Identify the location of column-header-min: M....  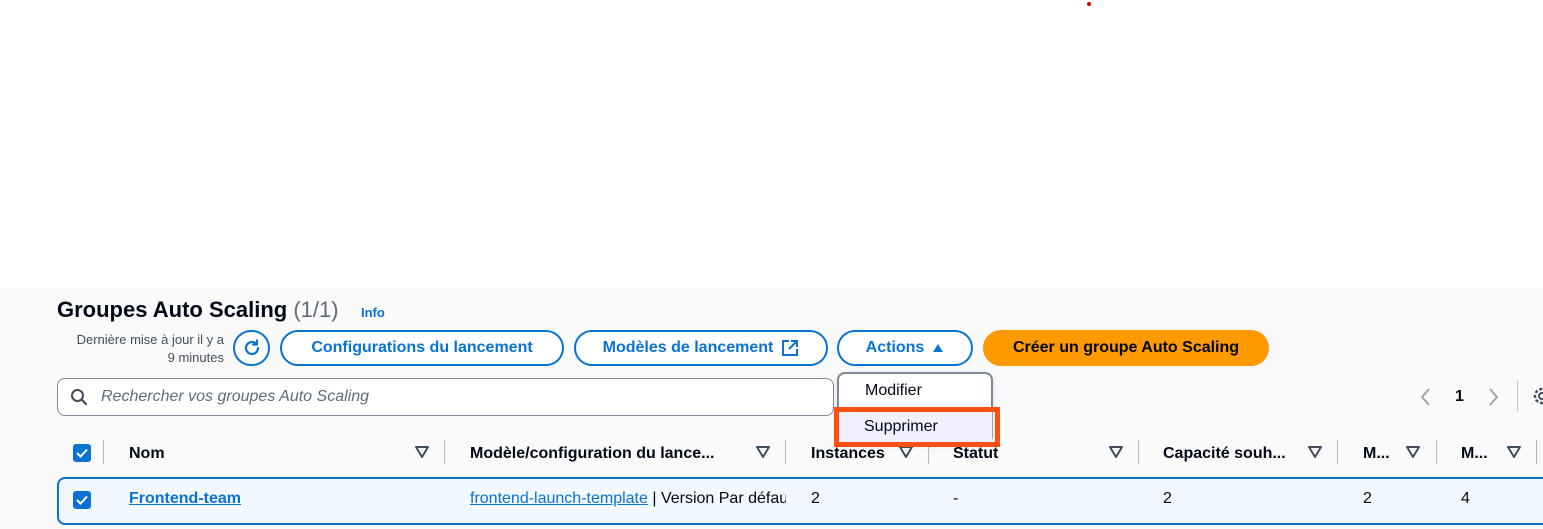
(1381, 454).